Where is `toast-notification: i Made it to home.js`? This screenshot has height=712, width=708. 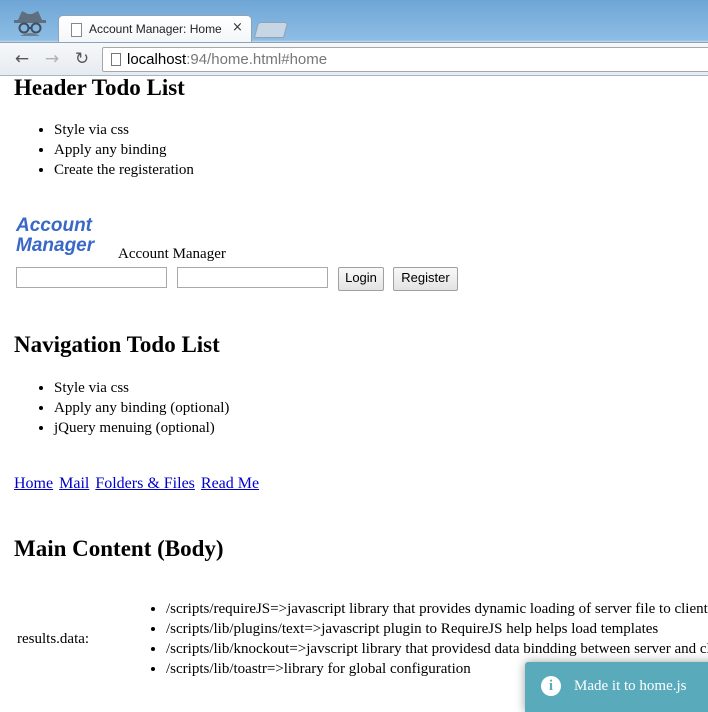 toast-notification: i Made it to home.js is located at coordinates (616, 687).